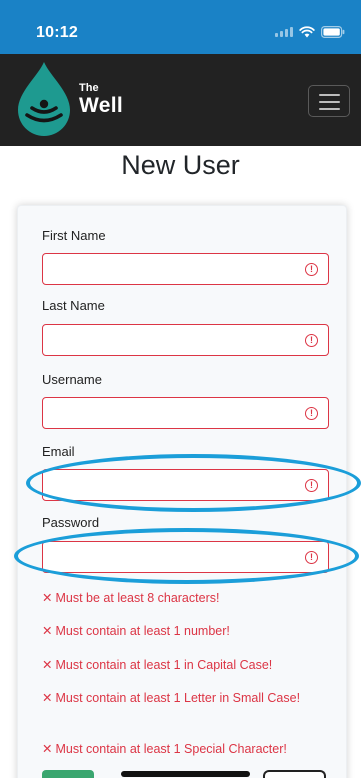  I want to click on password-rule: ✕ Must be at least 8 characters!, so click(187, 598).